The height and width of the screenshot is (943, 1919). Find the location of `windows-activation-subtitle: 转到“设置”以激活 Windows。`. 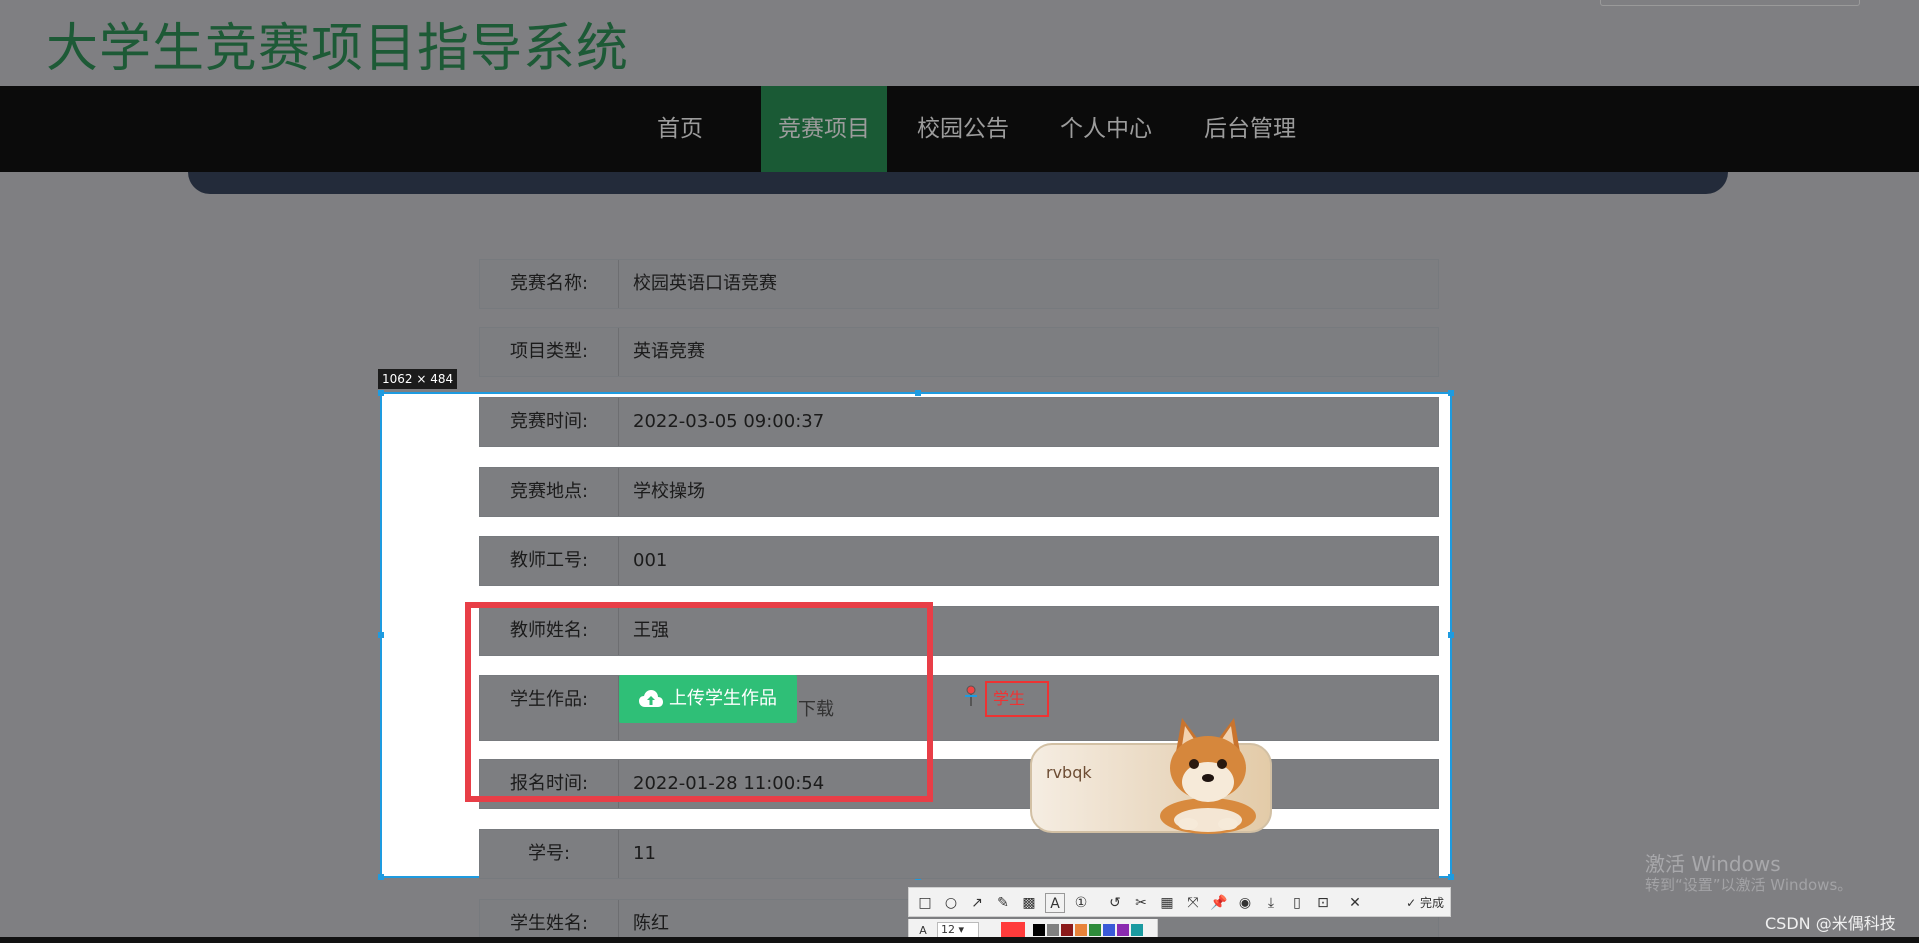

windows-activation-subtitle: 转到“设置”以激活 Windows。 is located at coordinates (1749, 885).